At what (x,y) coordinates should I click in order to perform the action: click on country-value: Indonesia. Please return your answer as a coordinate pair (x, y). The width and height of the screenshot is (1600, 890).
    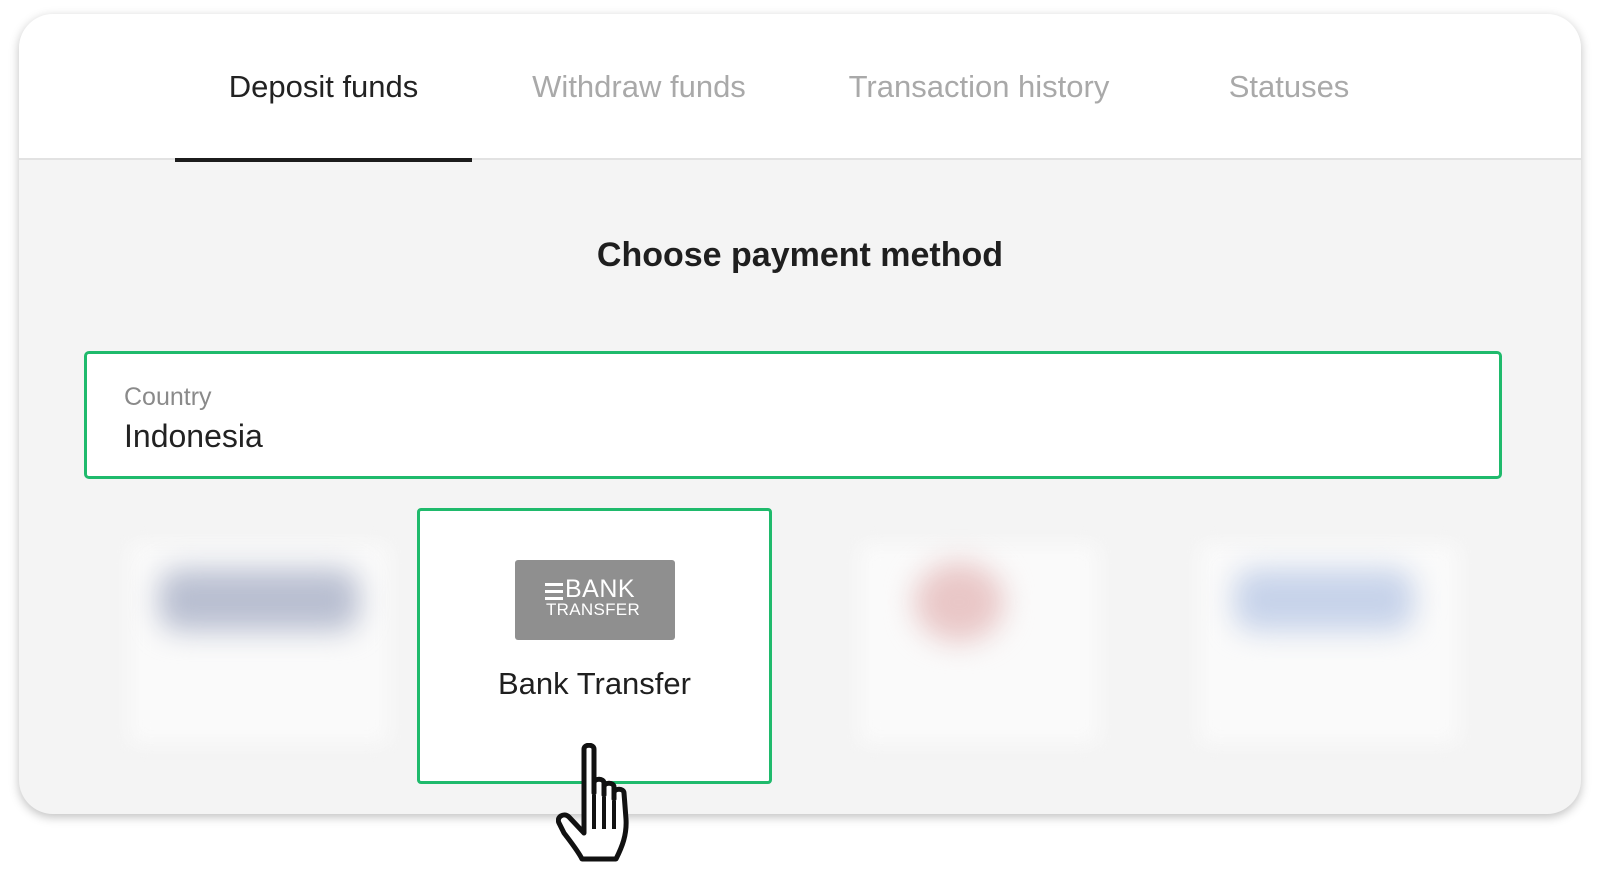
    Looking at the image, I should click on (193, 436).